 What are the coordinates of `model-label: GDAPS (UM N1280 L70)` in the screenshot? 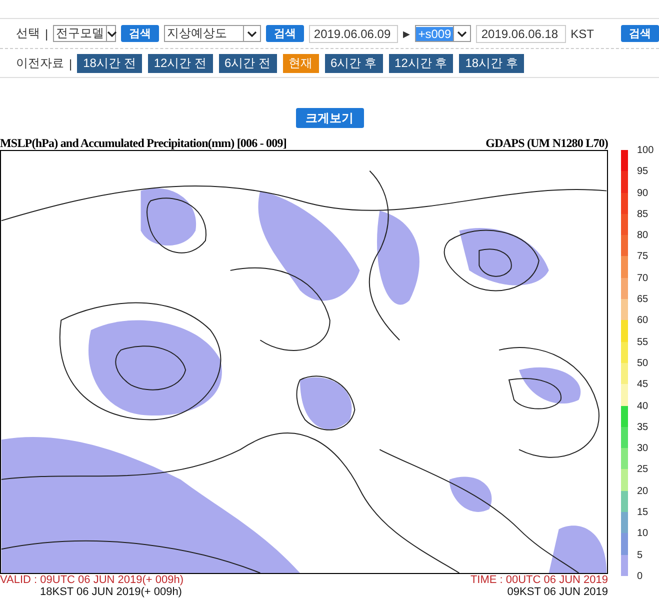 It's located at (547, 143).